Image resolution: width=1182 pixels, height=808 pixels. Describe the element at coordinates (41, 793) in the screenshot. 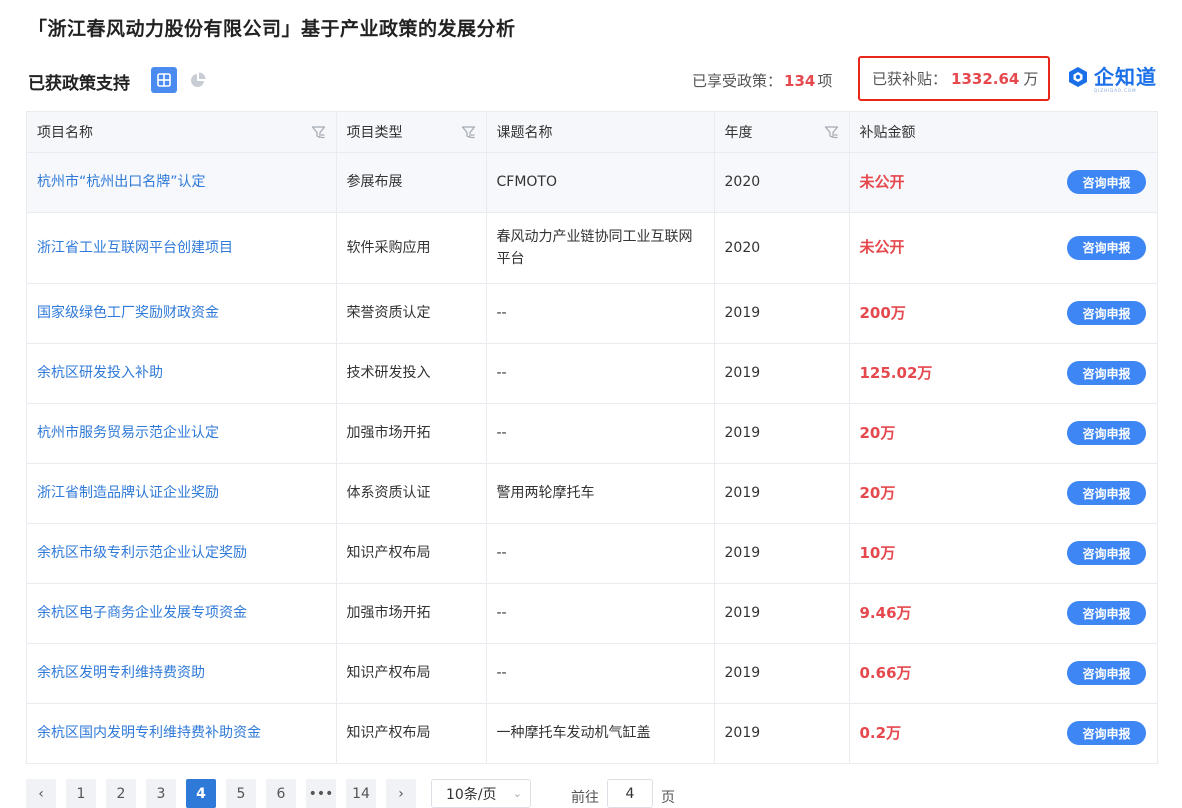

I see `prev-page-button: ‹` at that location.